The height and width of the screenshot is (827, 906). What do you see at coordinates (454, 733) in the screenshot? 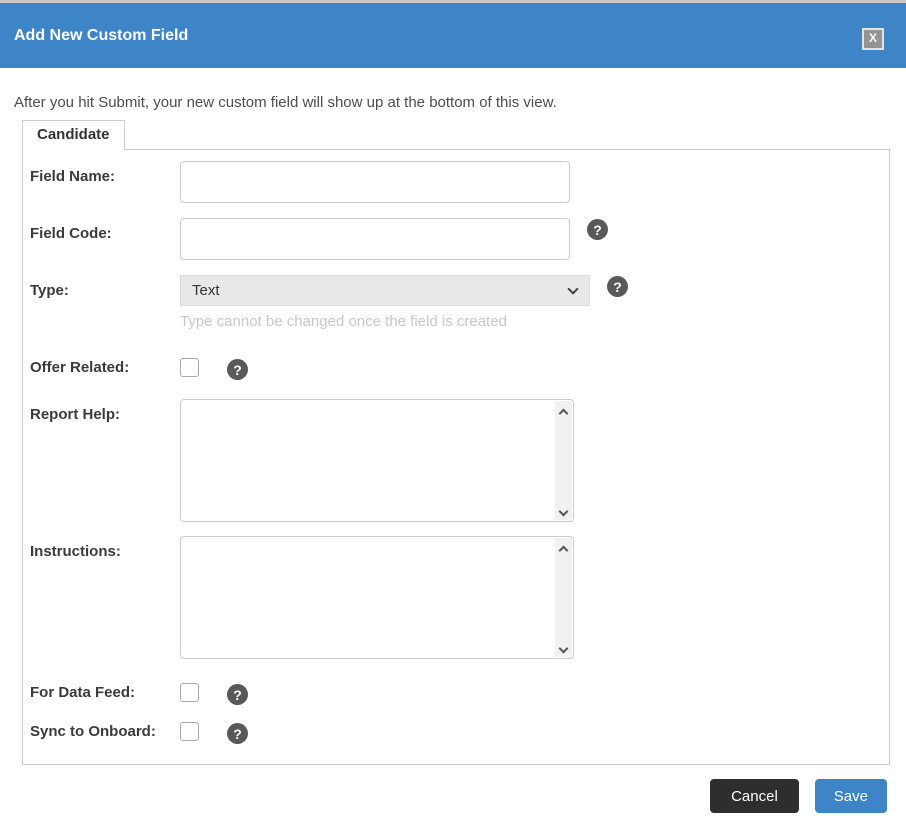
I see `sync-to-onboard-row: Sync to Onboard: ?` at bounding box center [454, 733].